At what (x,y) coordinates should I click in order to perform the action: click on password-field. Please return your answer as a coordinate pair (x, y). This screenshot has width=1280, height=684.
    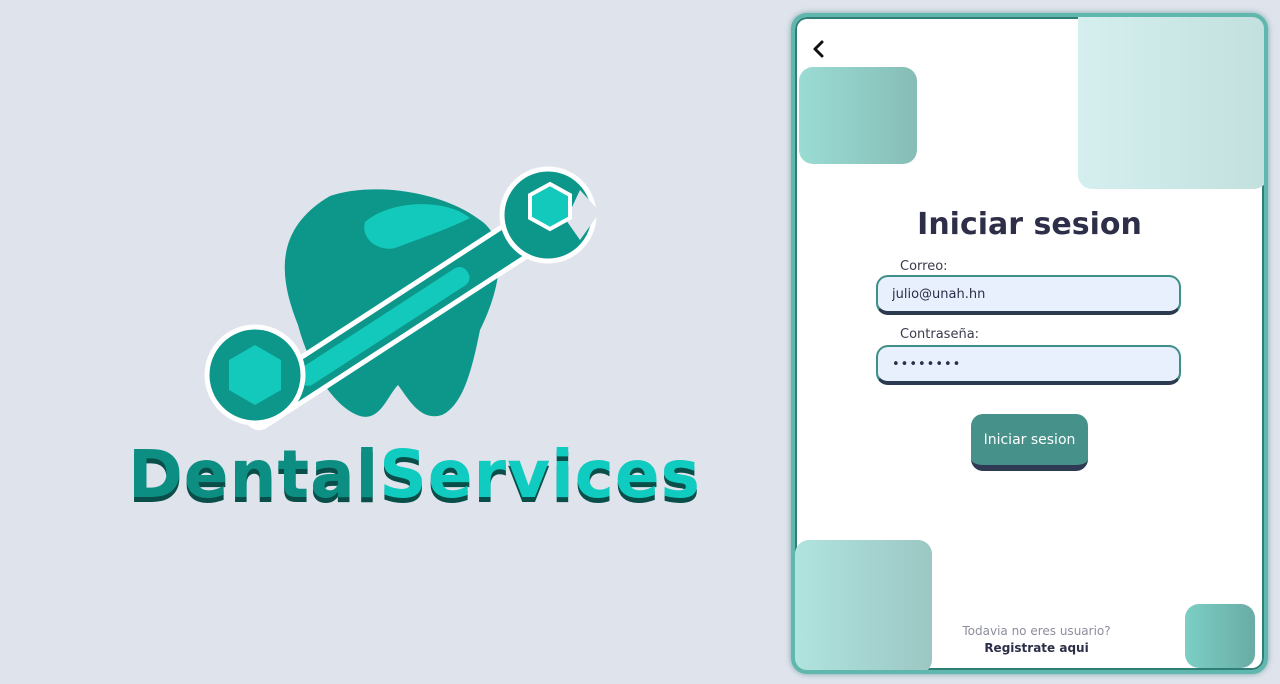
    Looking at the image, I should click on (1028, 365).